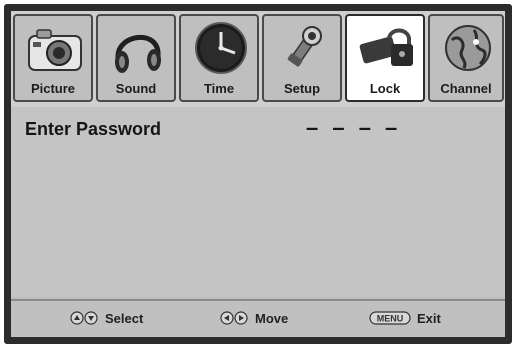 This screenshot has width=518, height=348. What do you see at coordinates (136, 88) in the screenshot?
I see `tab-label-sound: Sound` at bounding box center [136, 88].